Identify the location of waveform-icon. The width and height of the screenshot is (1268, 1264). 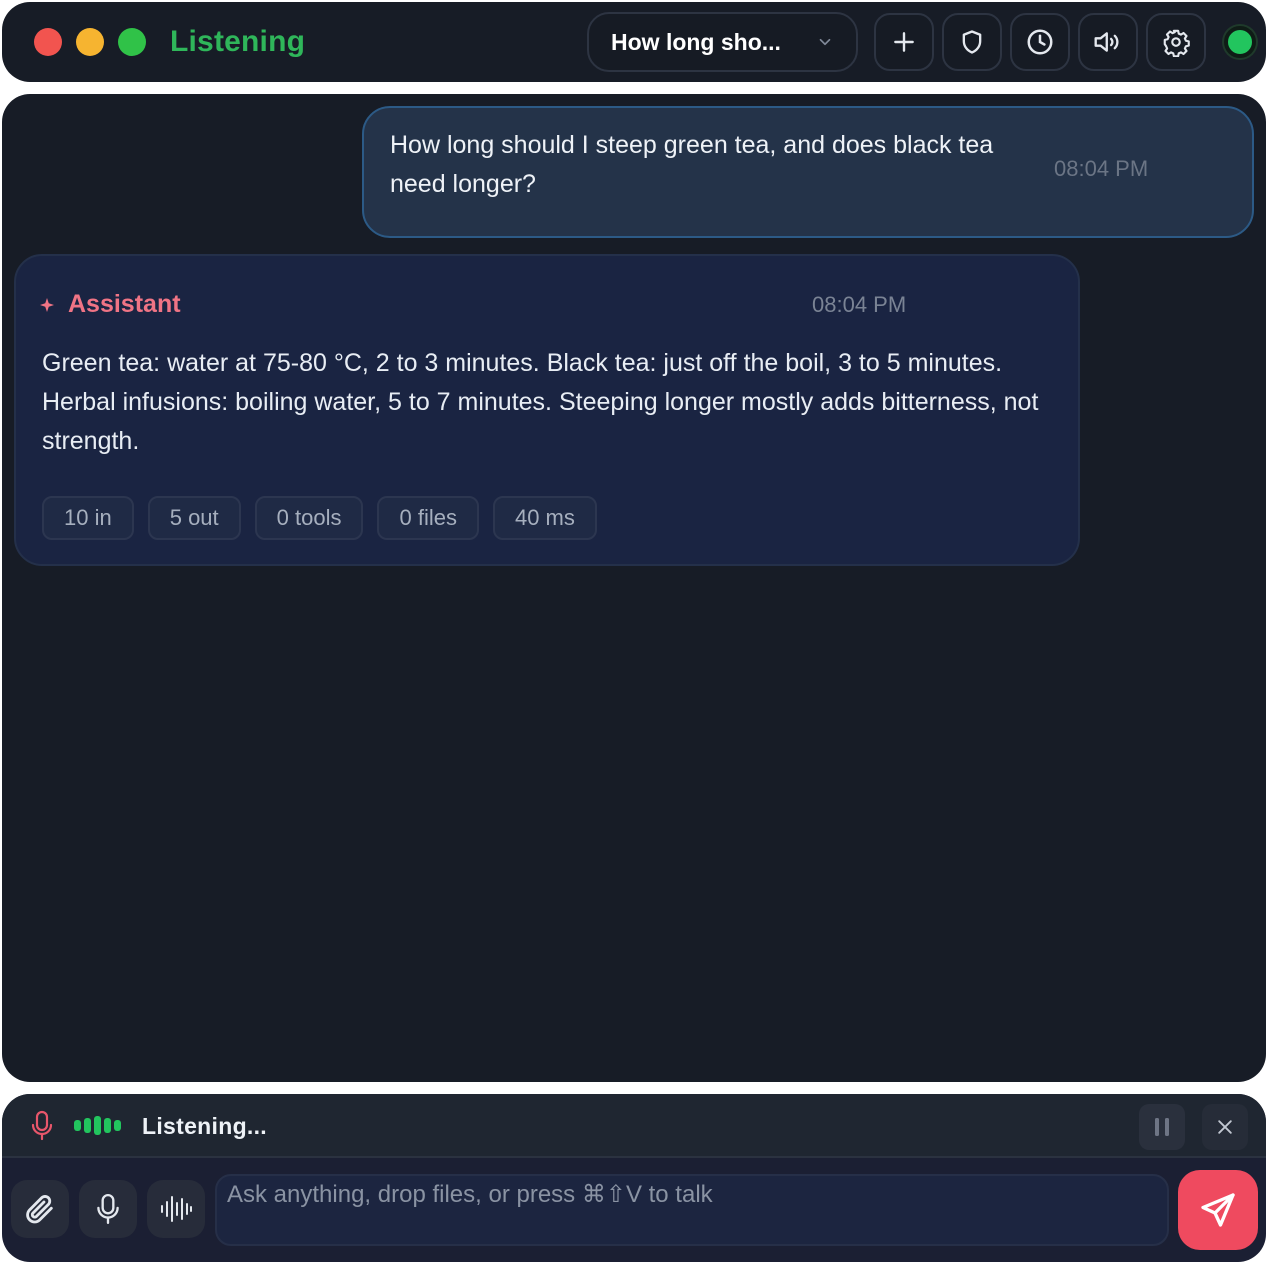
(176, 1209).